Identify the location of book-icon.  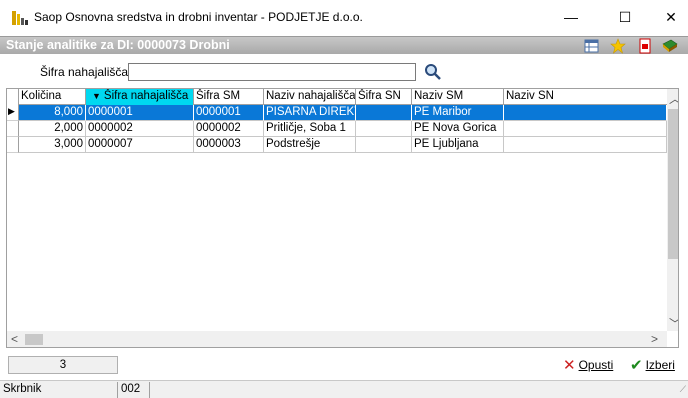
(670, 46).